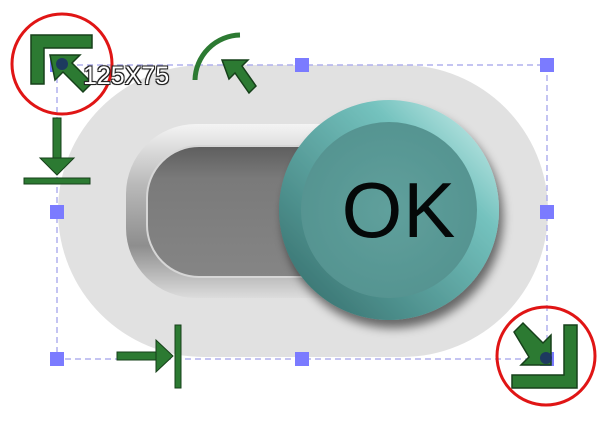 This screenshot has width=610, height=425. I want to click on resize-handle-top, so click(302, 65).